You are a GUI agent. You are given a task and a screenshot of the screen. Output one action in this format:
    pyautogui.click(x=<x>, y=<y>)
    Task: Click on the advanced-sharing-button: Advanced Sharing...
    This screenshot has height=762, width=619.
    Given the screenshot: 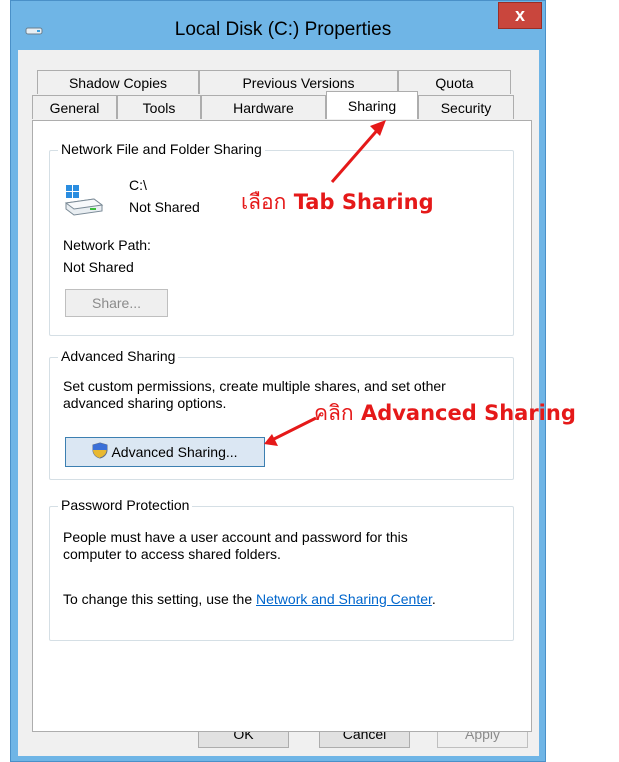 What is the action you would take?
    pyautogui.click(x=165, y=452)
    